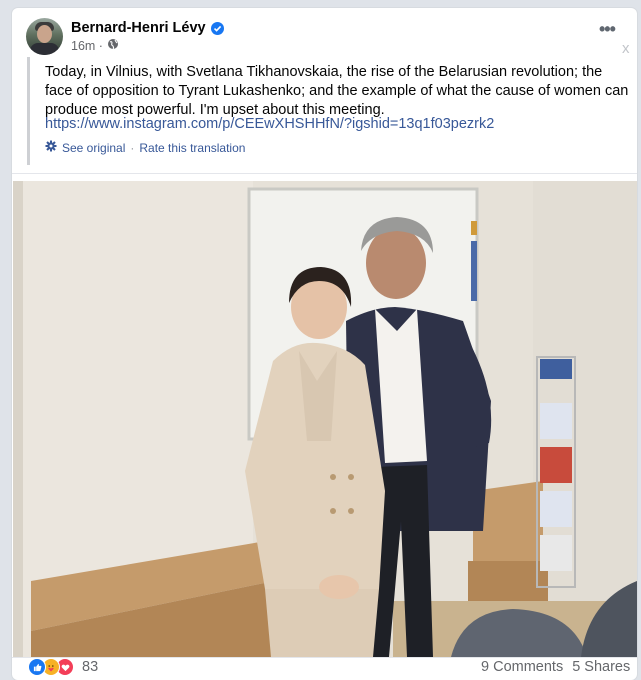 Image resolution: width=641 pixels, height=680 pixels. Describe the element at coordinates (324, 173) in the screenshot. I see `header-divider` at that location.